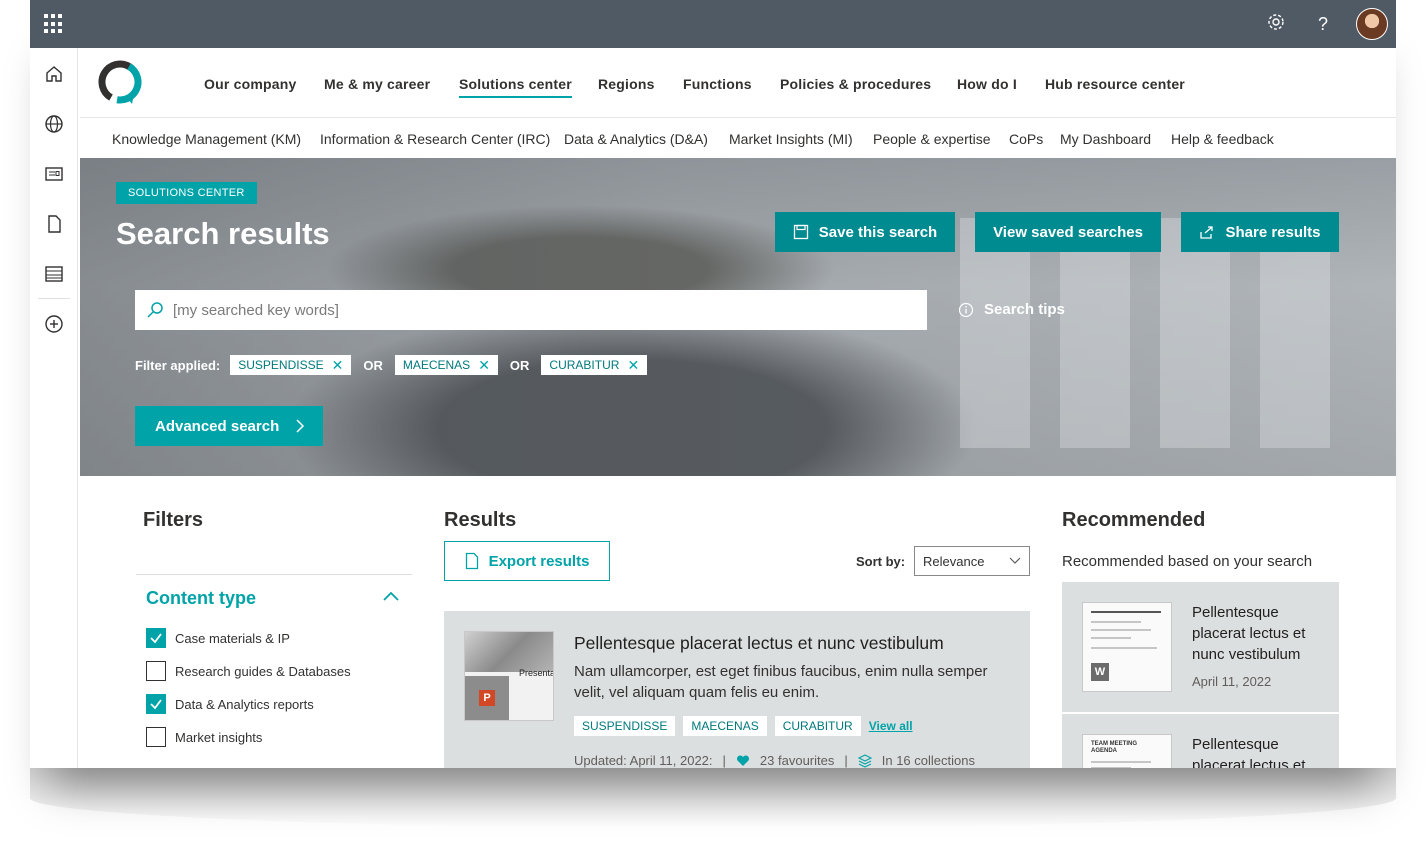  I want to click on subnav-item-dashboard: My Dashboard, so click(1105, 139).